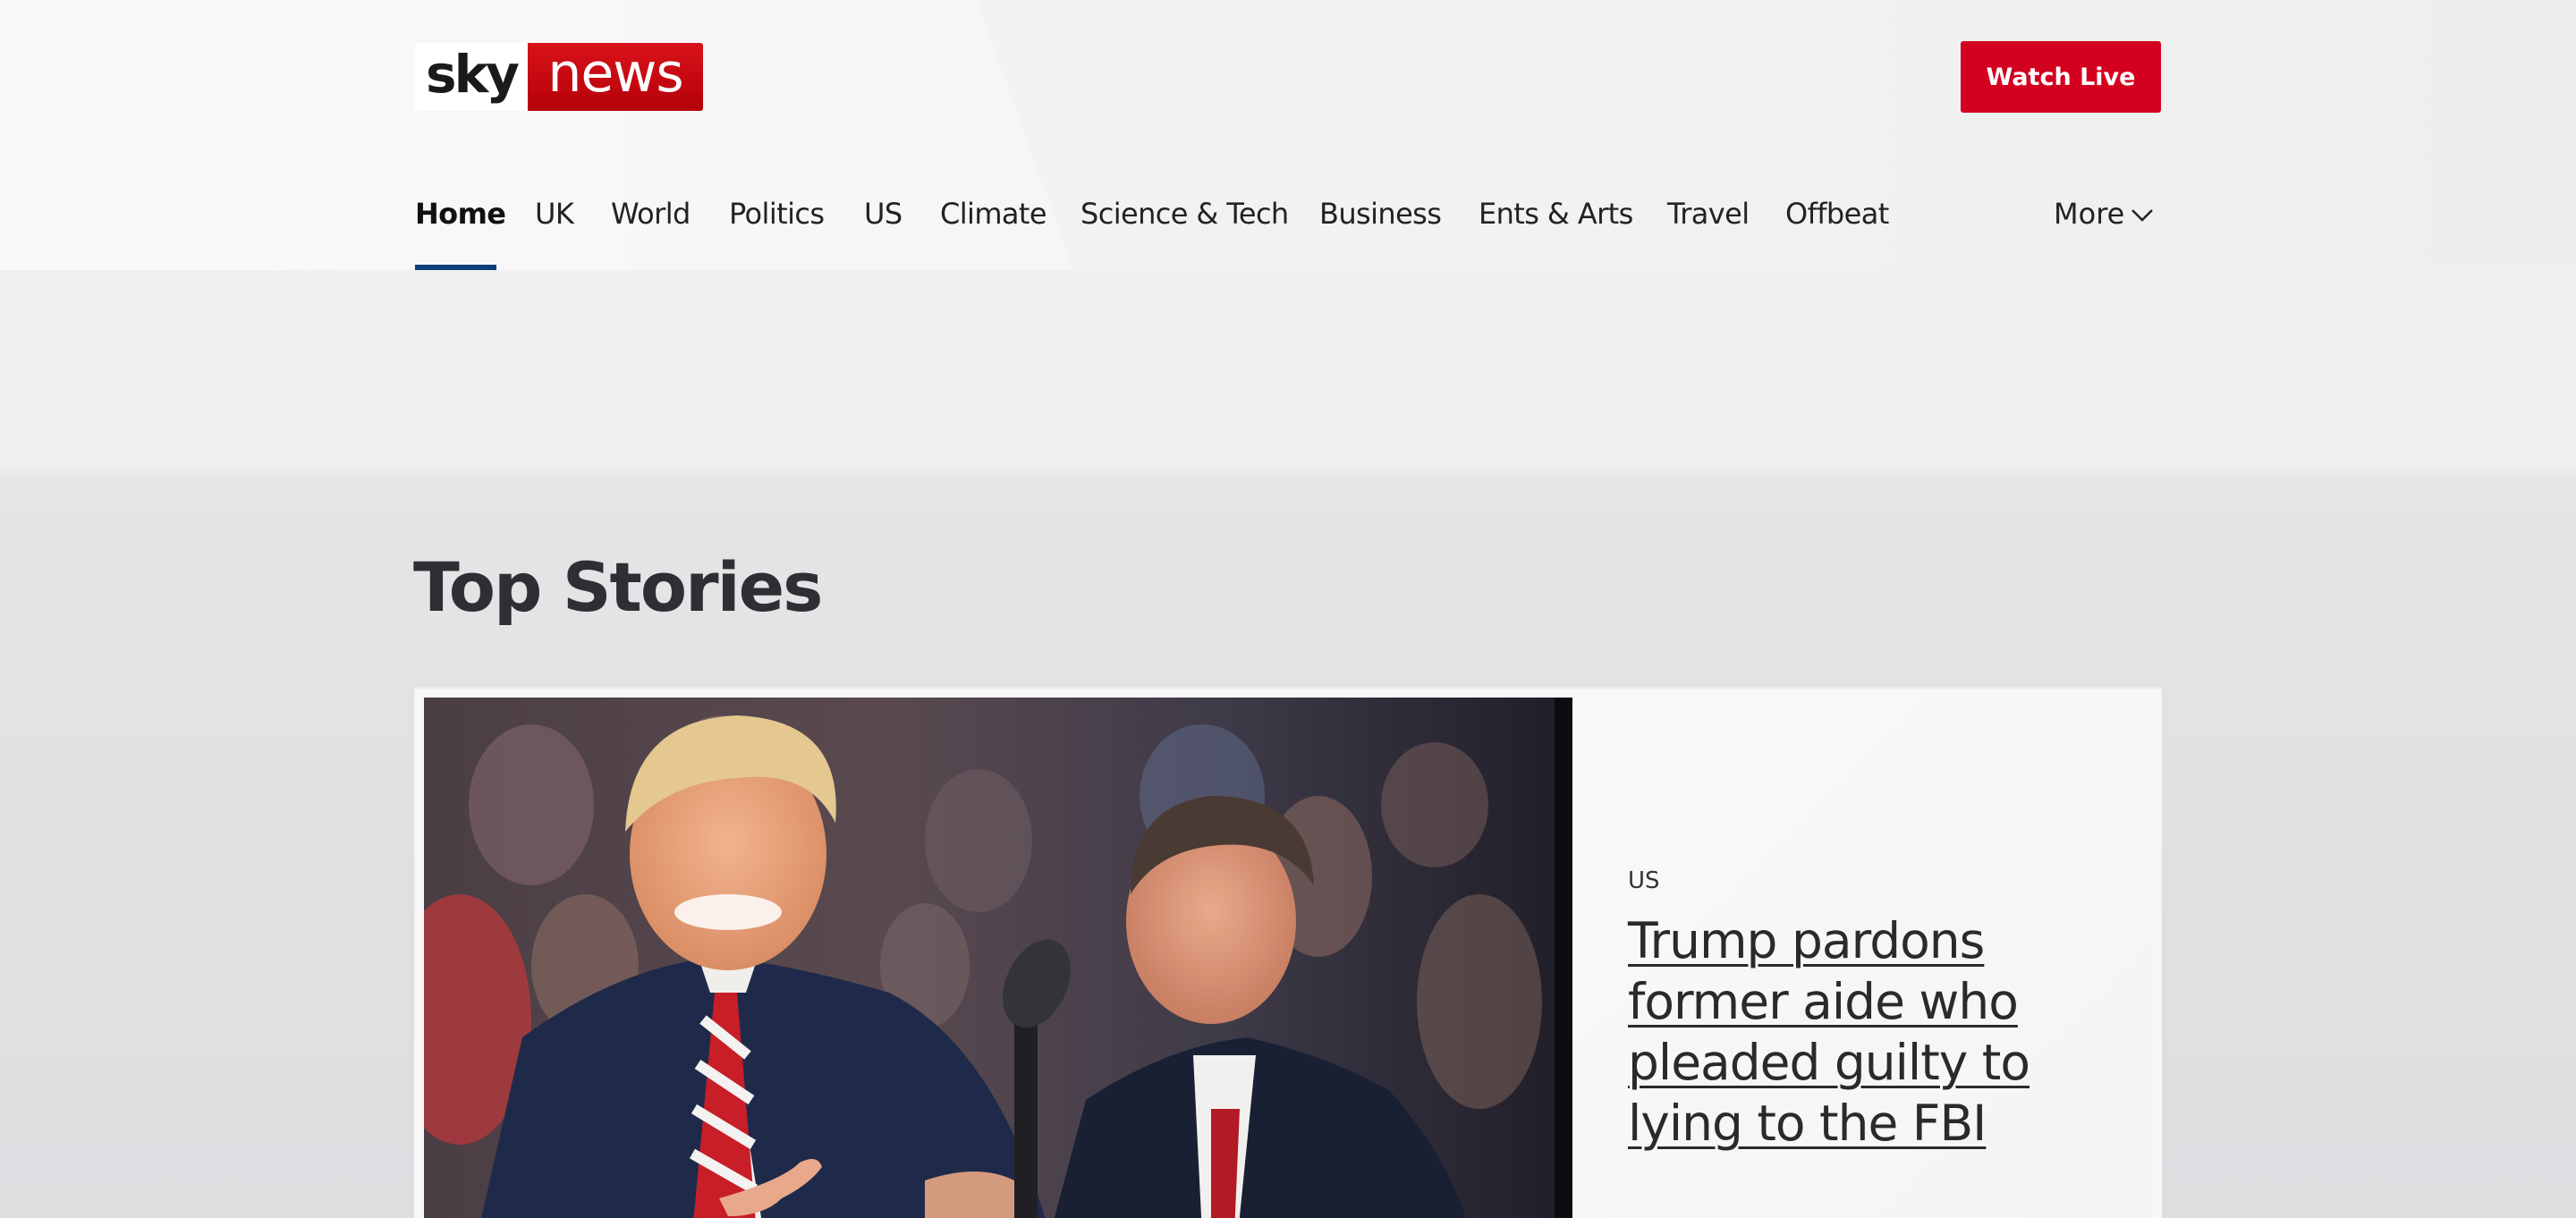 Image resolution: width=2576 pixels, height=1218 pixels. What do you see at coordinates (615, 77) in the screenshot?
I see `logo-news-text: news` at bounding box center [615, 77].